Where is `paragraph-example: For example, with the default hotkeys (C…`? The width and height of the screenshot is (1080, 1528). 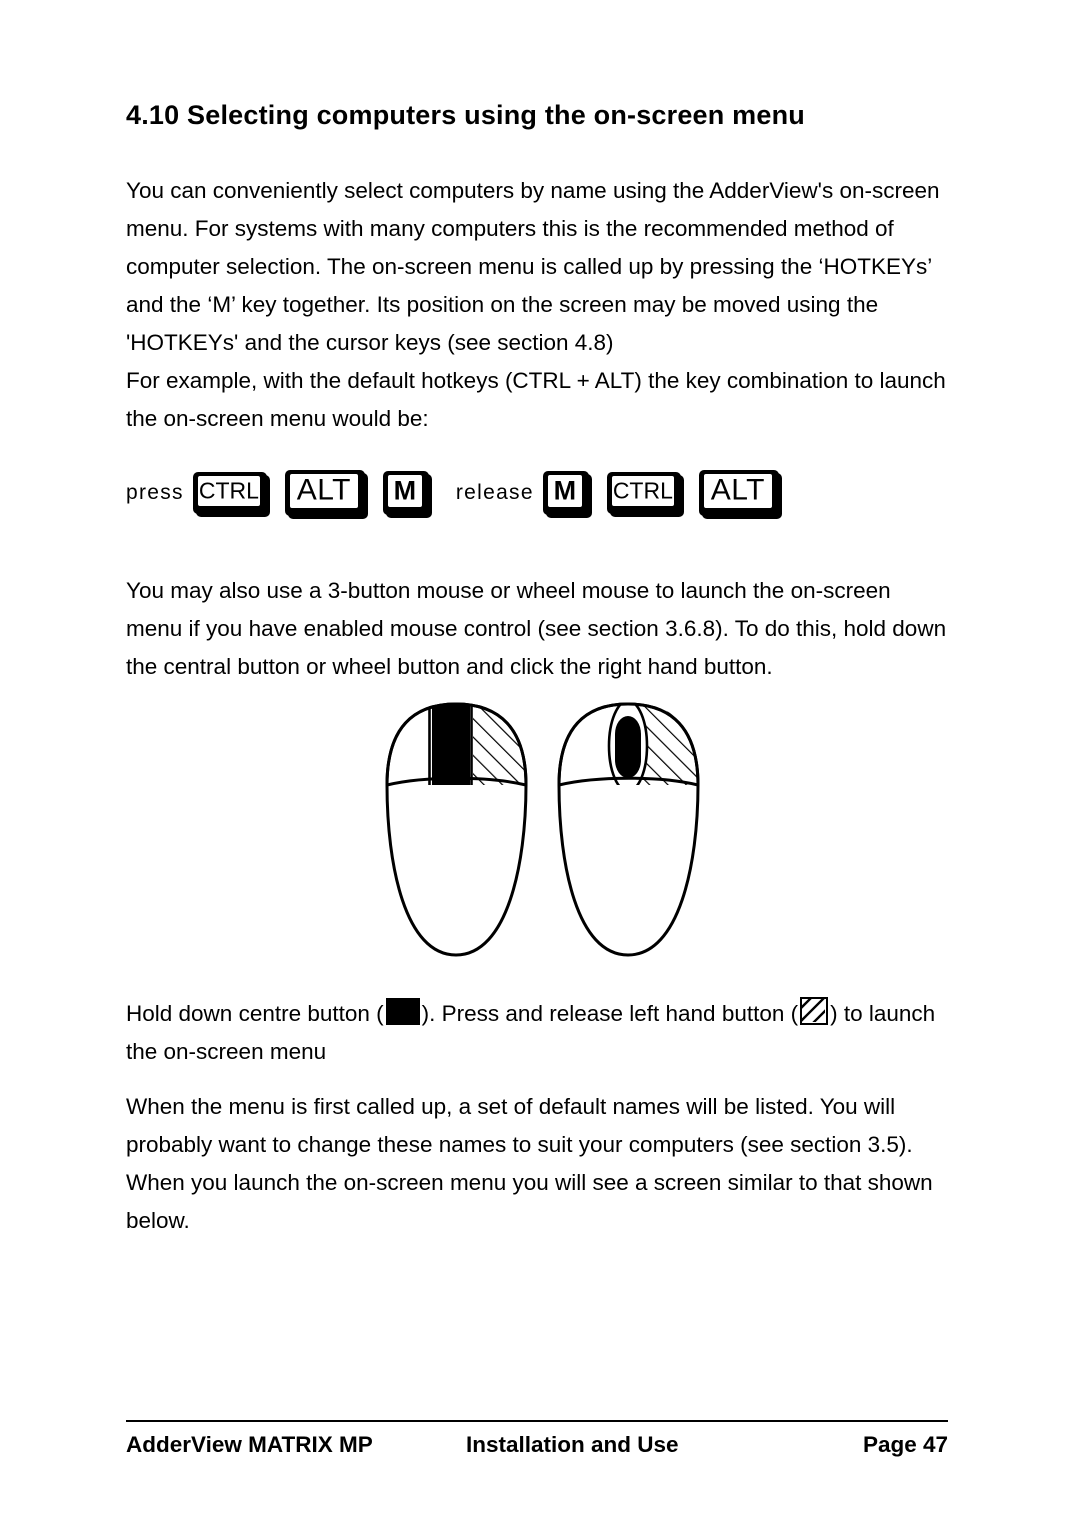
paragraph-example: For example, with the default hotkeys (C… is located at coordinates (536, 399).